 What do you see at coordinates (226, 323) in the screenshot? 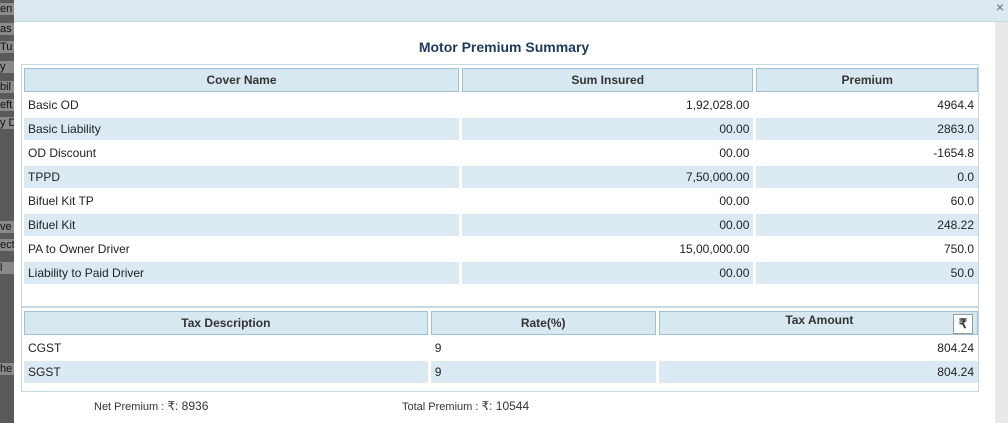
I see `column-header-tax-description: Tax Description` at bounding box center [226, 323].